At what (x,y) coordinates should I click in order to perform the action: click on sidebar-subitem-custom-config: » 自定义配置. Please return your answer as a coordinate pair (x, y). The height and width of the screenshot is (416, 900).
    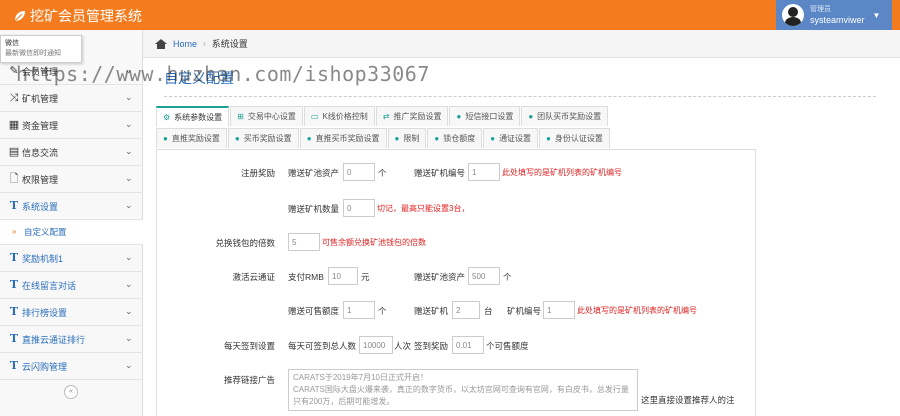
    Looking at the image, I should click on (71, 232).